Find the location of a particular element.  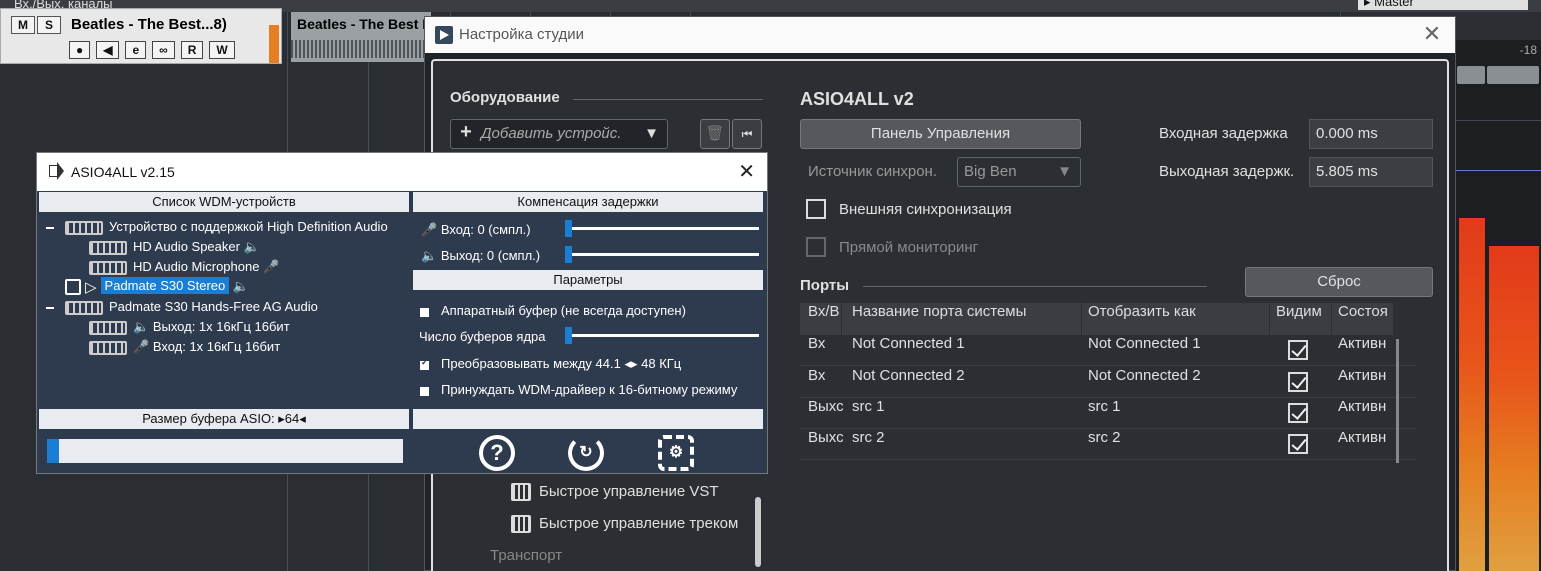

device-item-selected: ▷ Padmate S30 Stereo 🔈 is located at coordinates (157, 286).